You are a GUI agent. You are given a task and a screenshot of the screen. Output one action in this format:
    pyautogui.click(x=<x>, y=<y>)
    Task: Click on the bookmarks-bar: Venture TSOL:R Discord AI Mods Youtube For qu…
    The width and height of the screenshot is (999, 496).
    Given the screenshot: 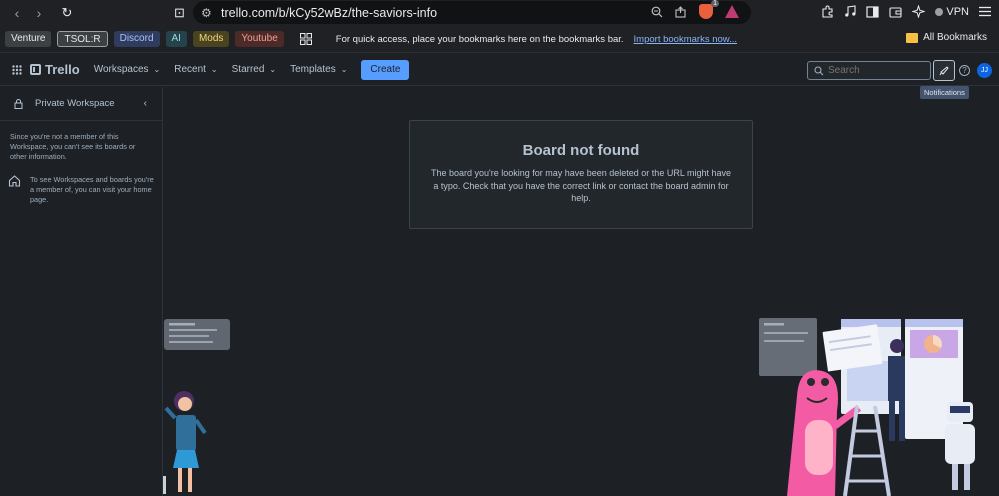 What is the action you would take?
    pyautogui.click(x=499, y=39)
    